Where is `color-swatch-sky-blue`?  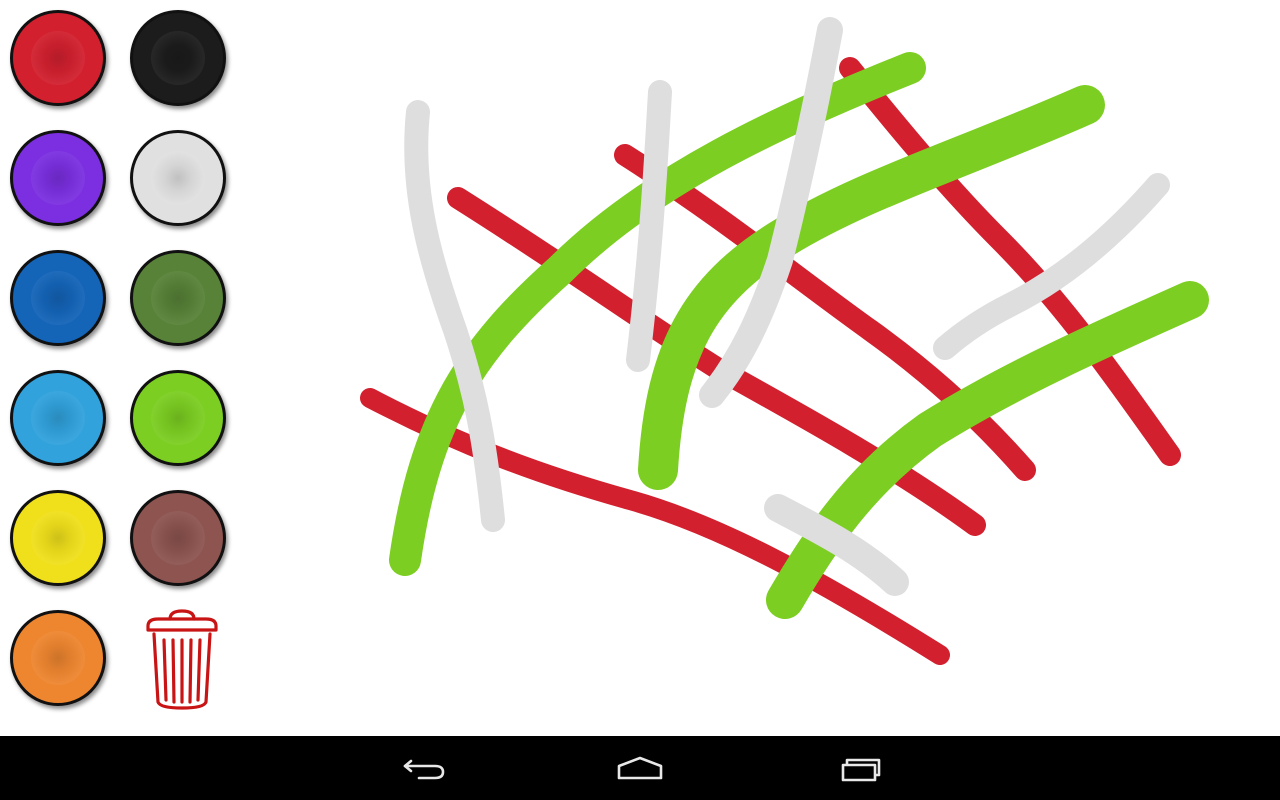 color-swatch-sky-blue is located at coordinates (58, 418).